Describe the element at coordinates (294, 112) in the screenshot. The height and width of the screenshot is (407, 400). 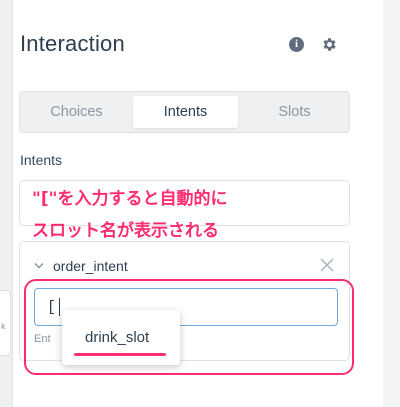
I see `tab-slots: Slots` at that location.